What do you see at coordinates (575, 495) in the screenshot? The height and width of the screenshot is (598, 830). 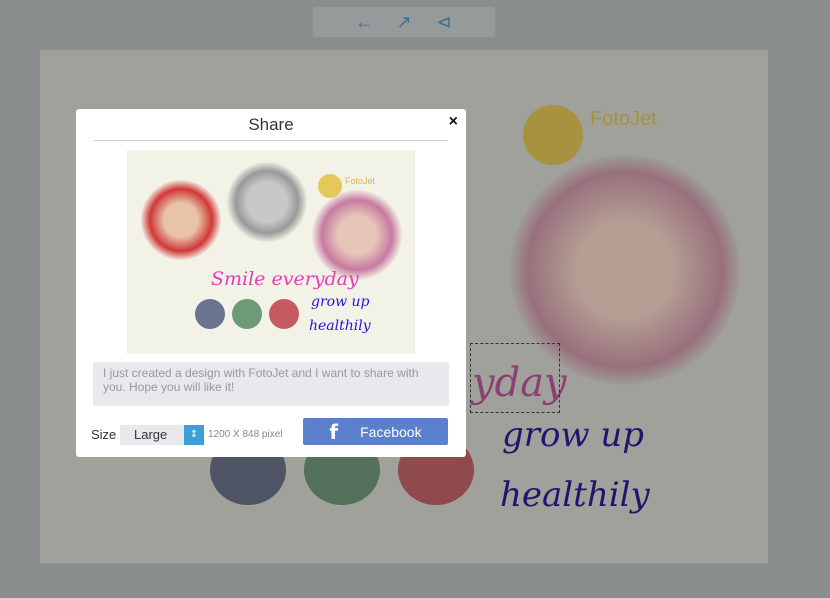 I see `text-healthily: healthily` at bounding box center [575, 495].